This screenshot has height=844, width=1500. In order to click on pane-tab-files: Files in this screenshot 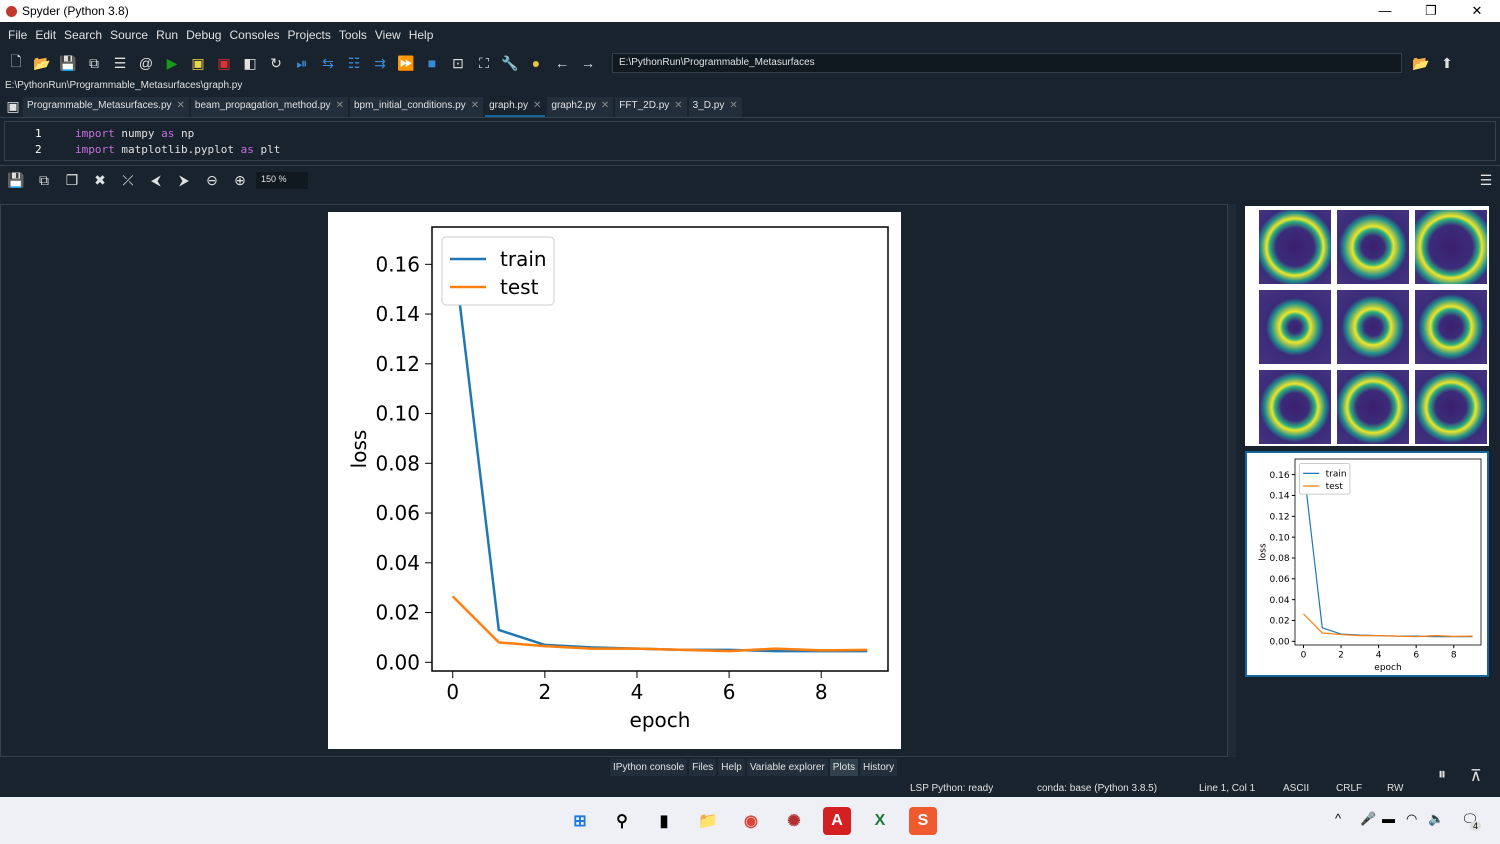, I will do `click(703, 767)`.